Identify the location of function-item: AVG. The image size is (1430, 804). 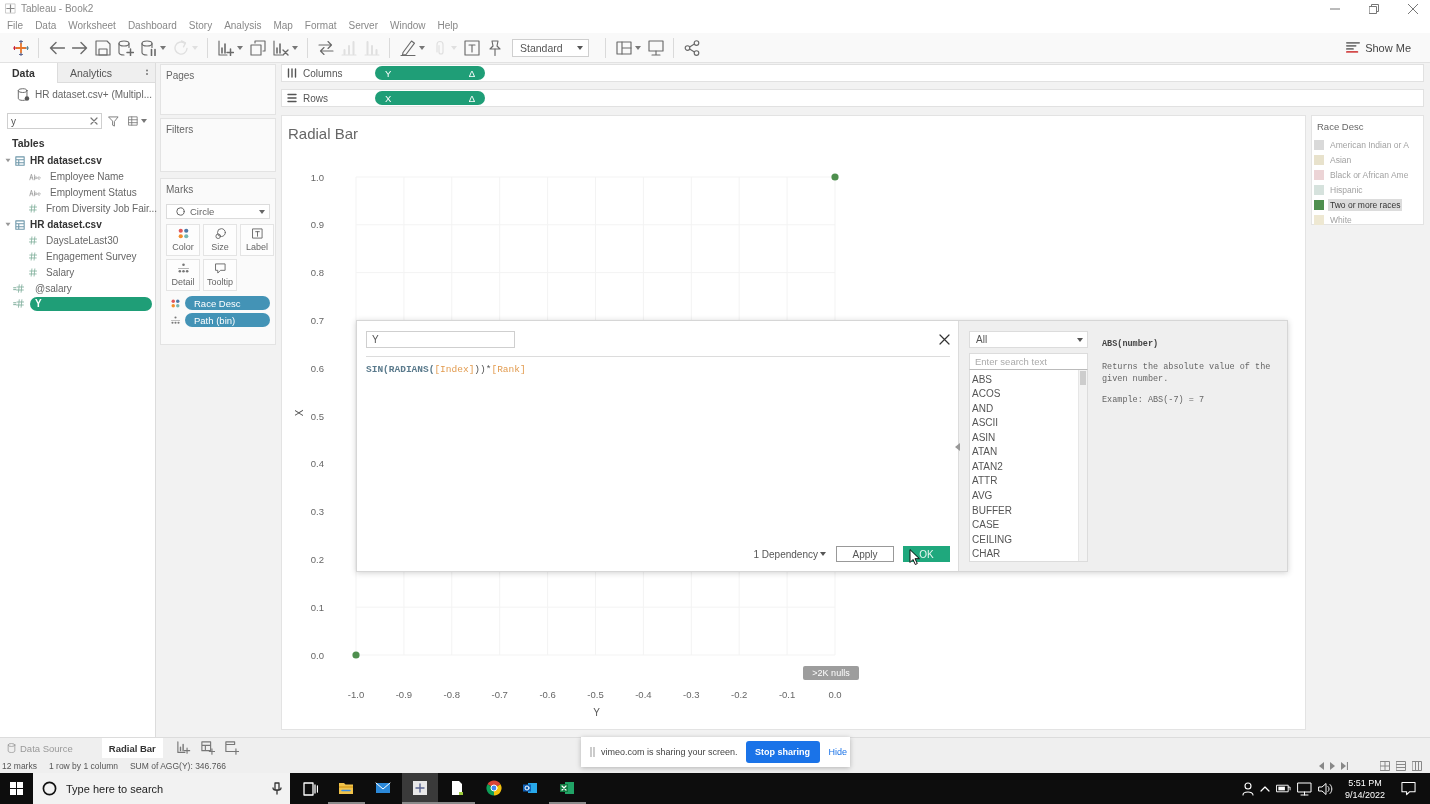
(1025, 495).